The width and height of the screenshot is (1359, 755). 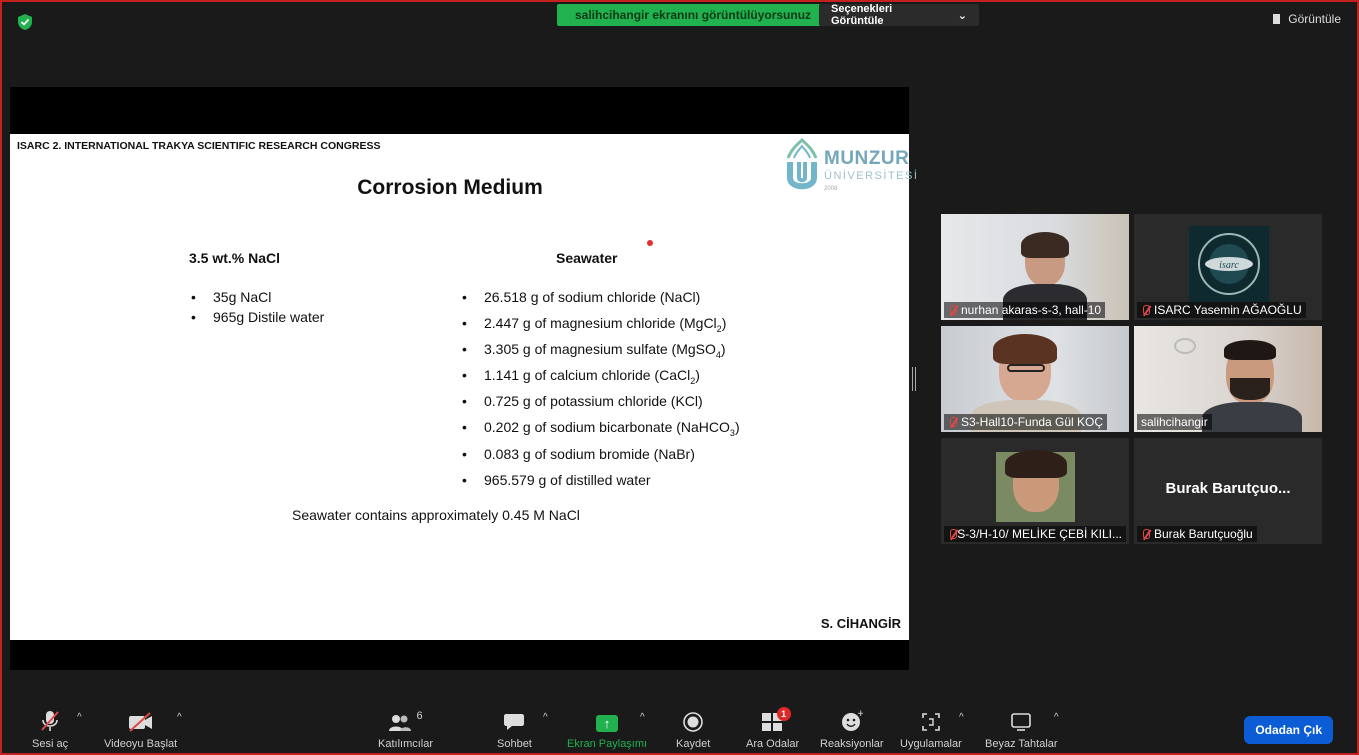 I want to click on participant-tile: nurhan akaras-s-3, hall-10, so click(x=1035, y=267).